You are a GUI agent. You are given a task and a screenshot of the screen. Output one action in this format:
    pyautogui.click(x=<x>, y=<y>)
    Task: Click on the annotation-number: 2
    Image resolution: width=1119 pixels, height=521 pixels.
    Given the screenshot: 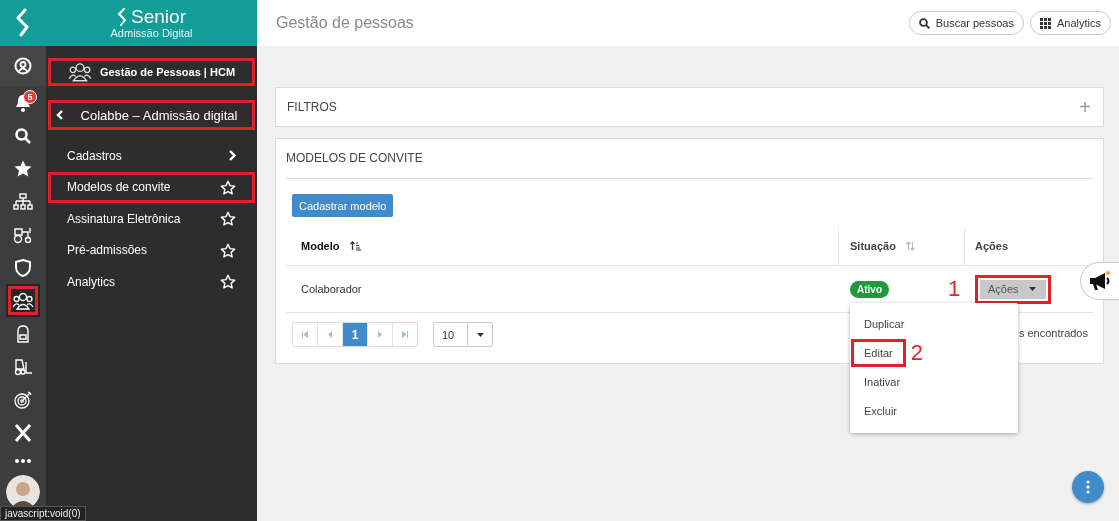 What is the action you would take?
    pyautogui.click(x=916, y=352)
    